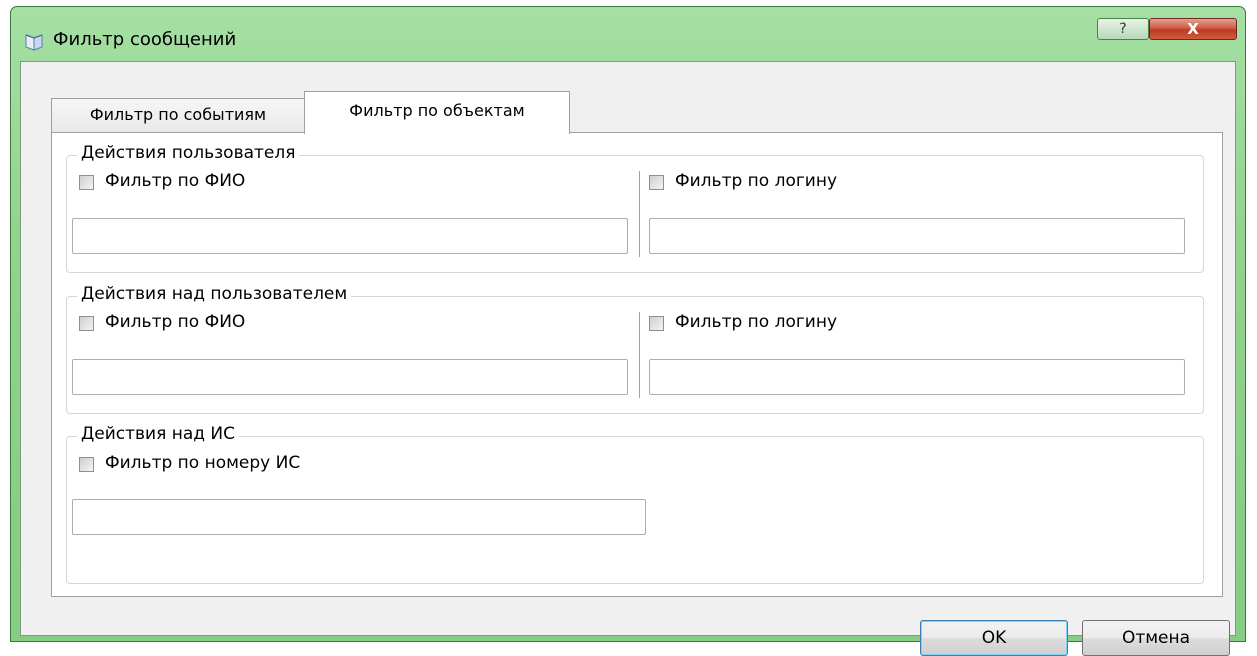 The height and width of the screenshot is (656, 1257). I want to click on group-title: Действия над пользователем, so click(214, 294).